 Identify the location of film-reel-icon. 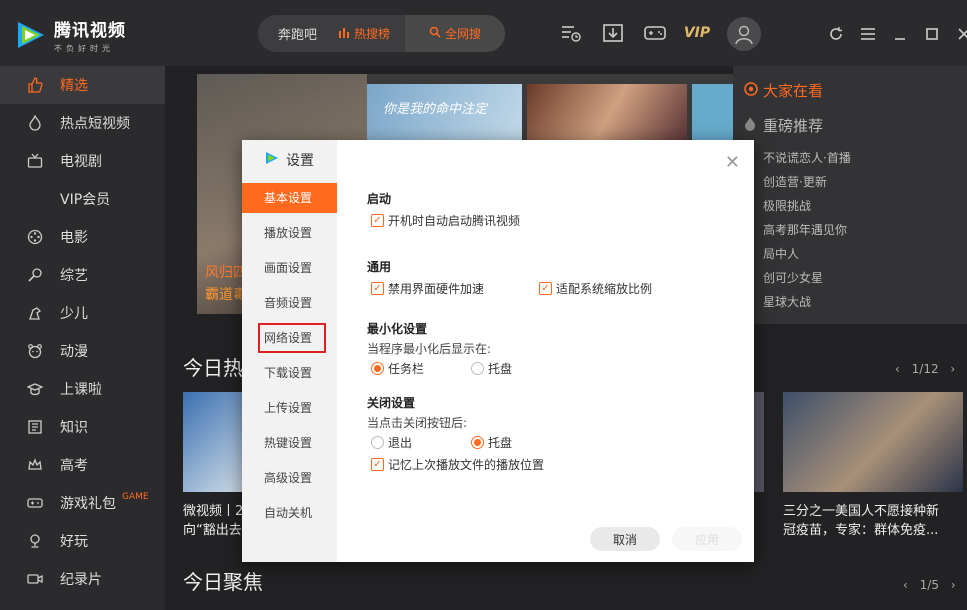
(35, 237).